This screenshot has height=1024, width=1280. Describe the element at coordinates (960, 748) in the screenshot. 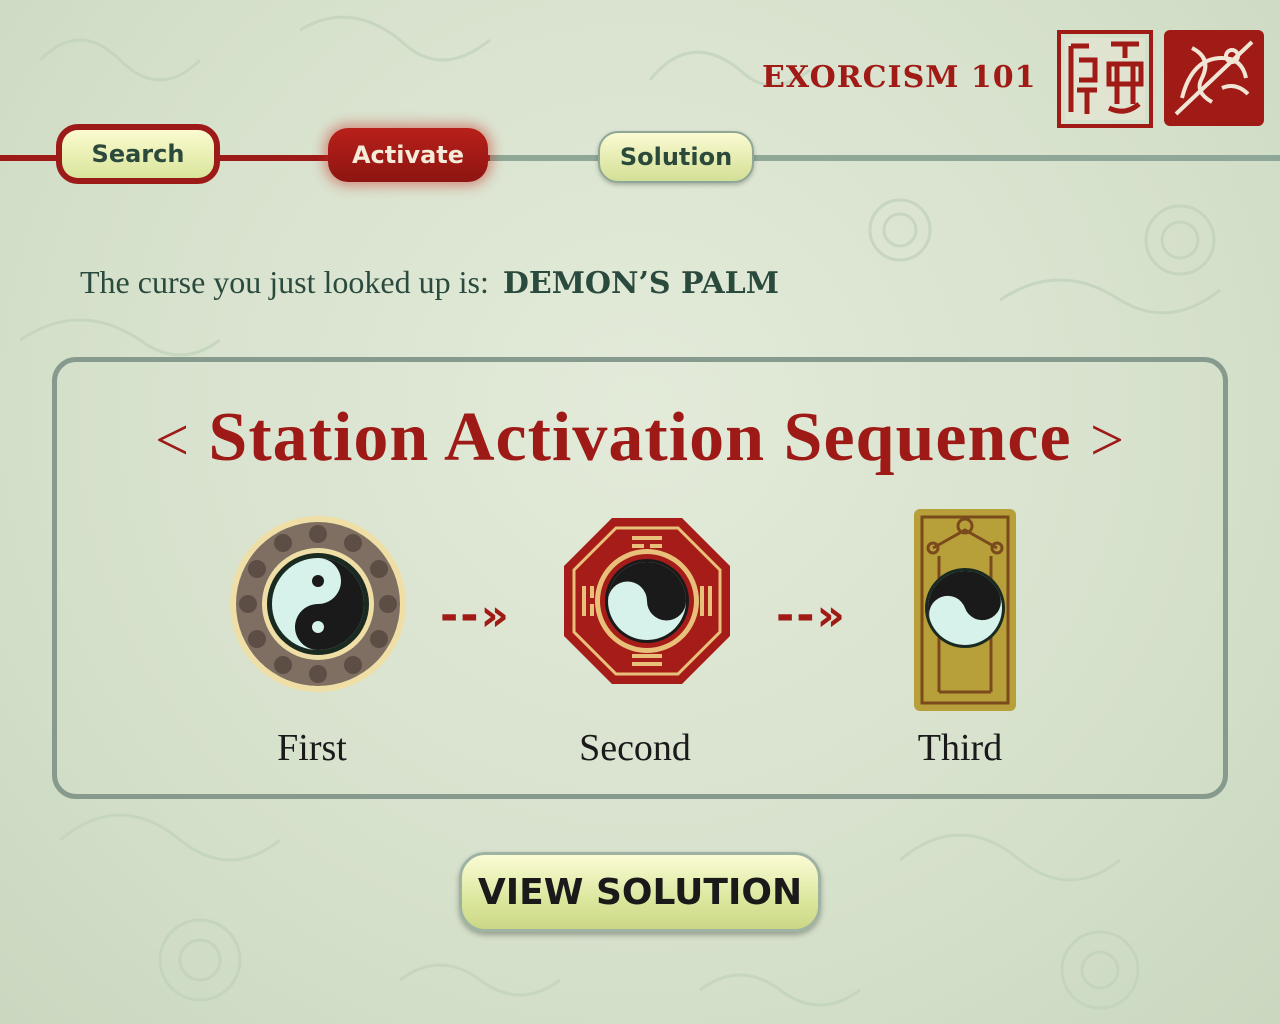

I see `station-label-third: Third` at that location.